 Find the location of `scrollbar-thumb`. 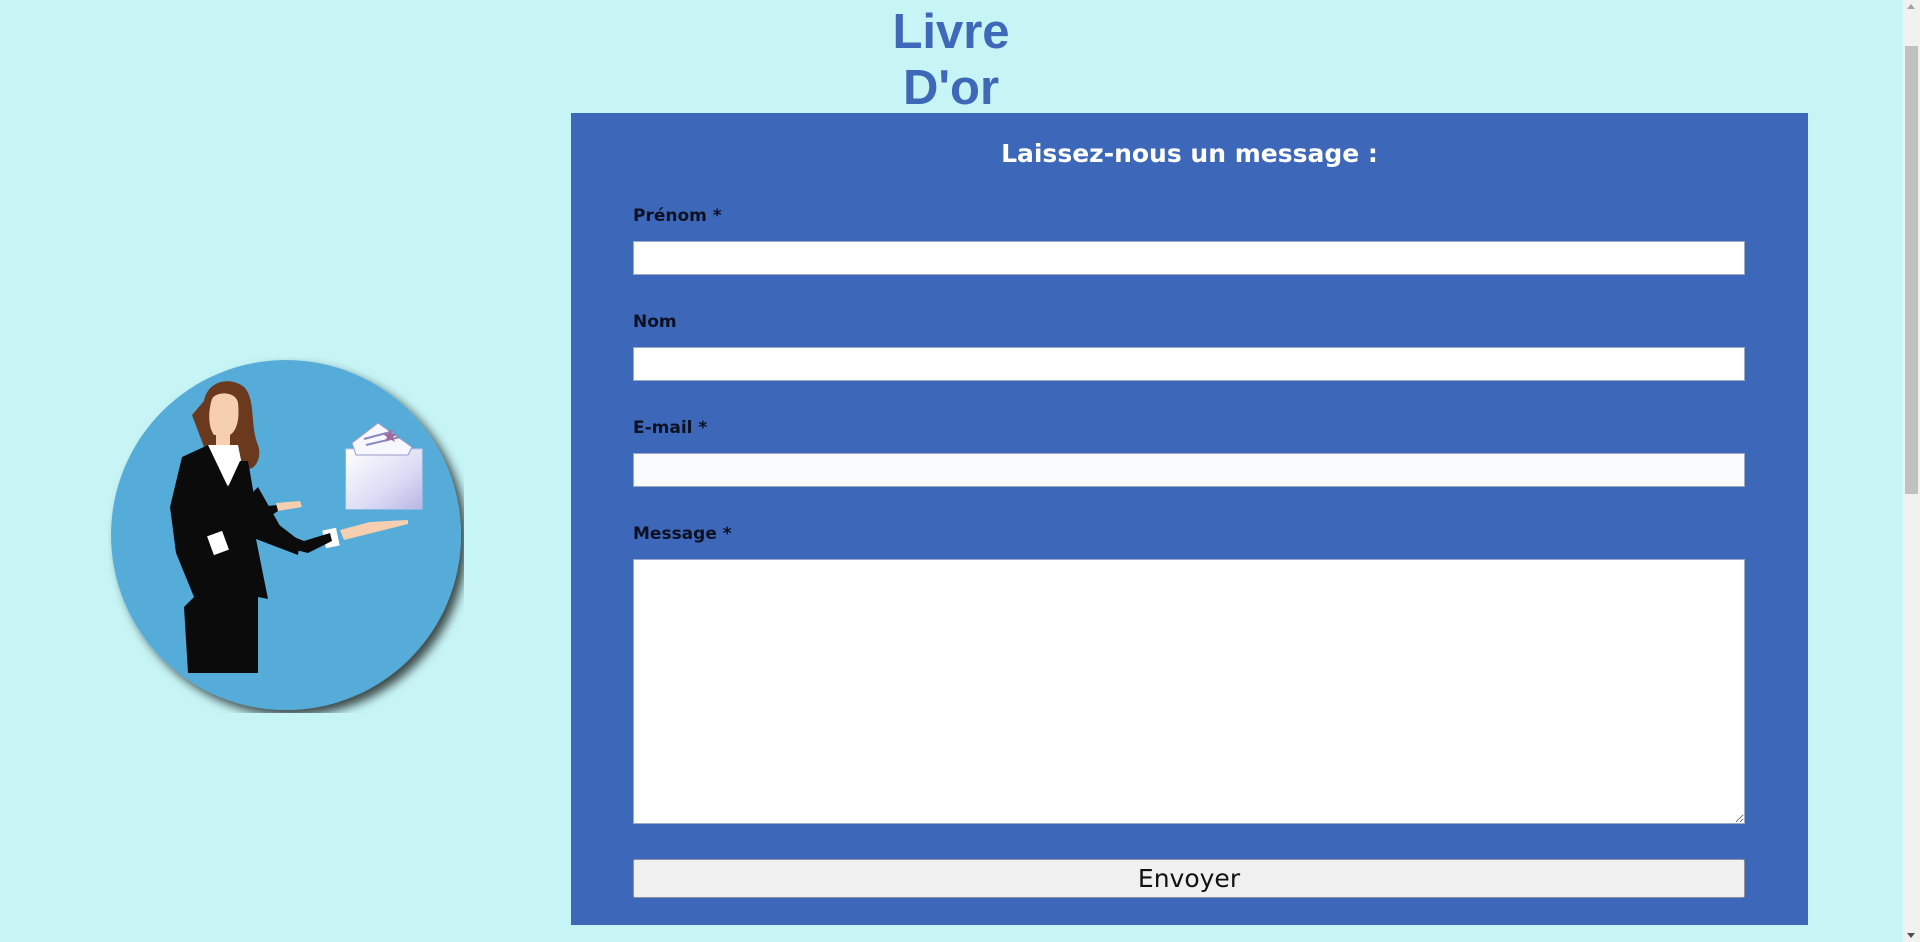

scrollbar-thumb is located at coordinates (1911, 270).